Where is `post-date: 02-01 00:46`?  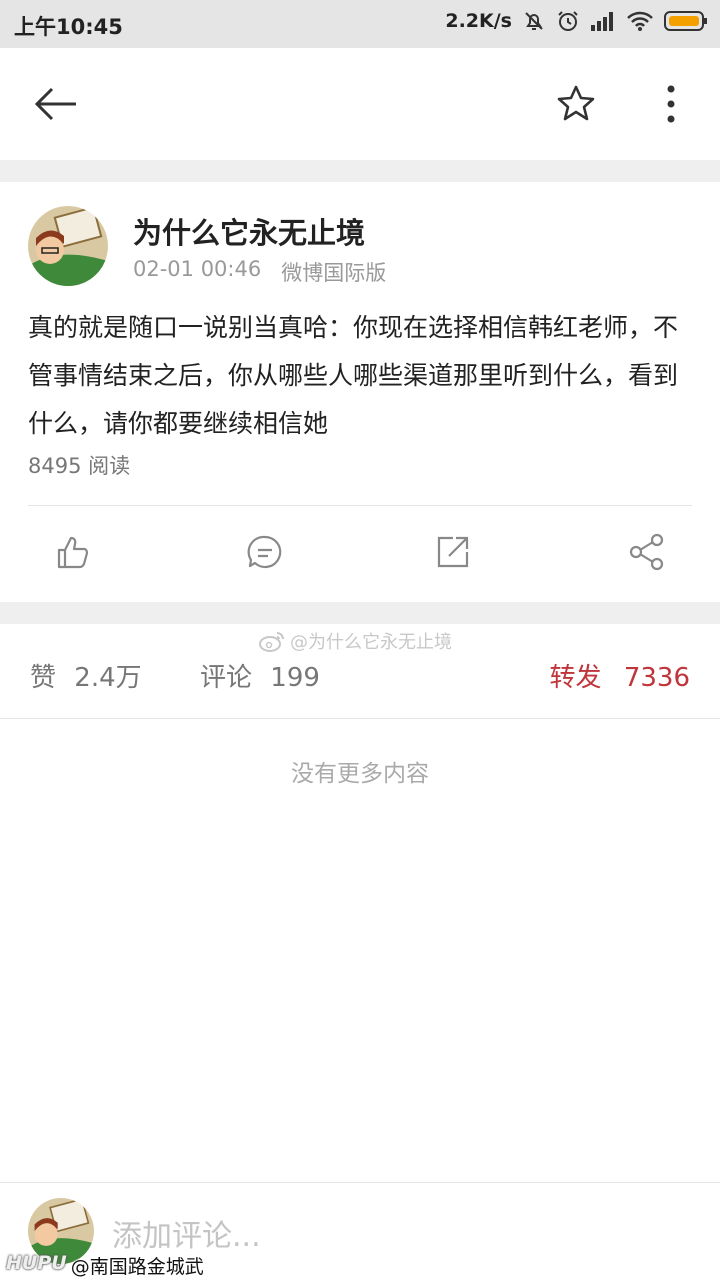 post-date: 02-01 00:46 is located at coordinates (197, 269).